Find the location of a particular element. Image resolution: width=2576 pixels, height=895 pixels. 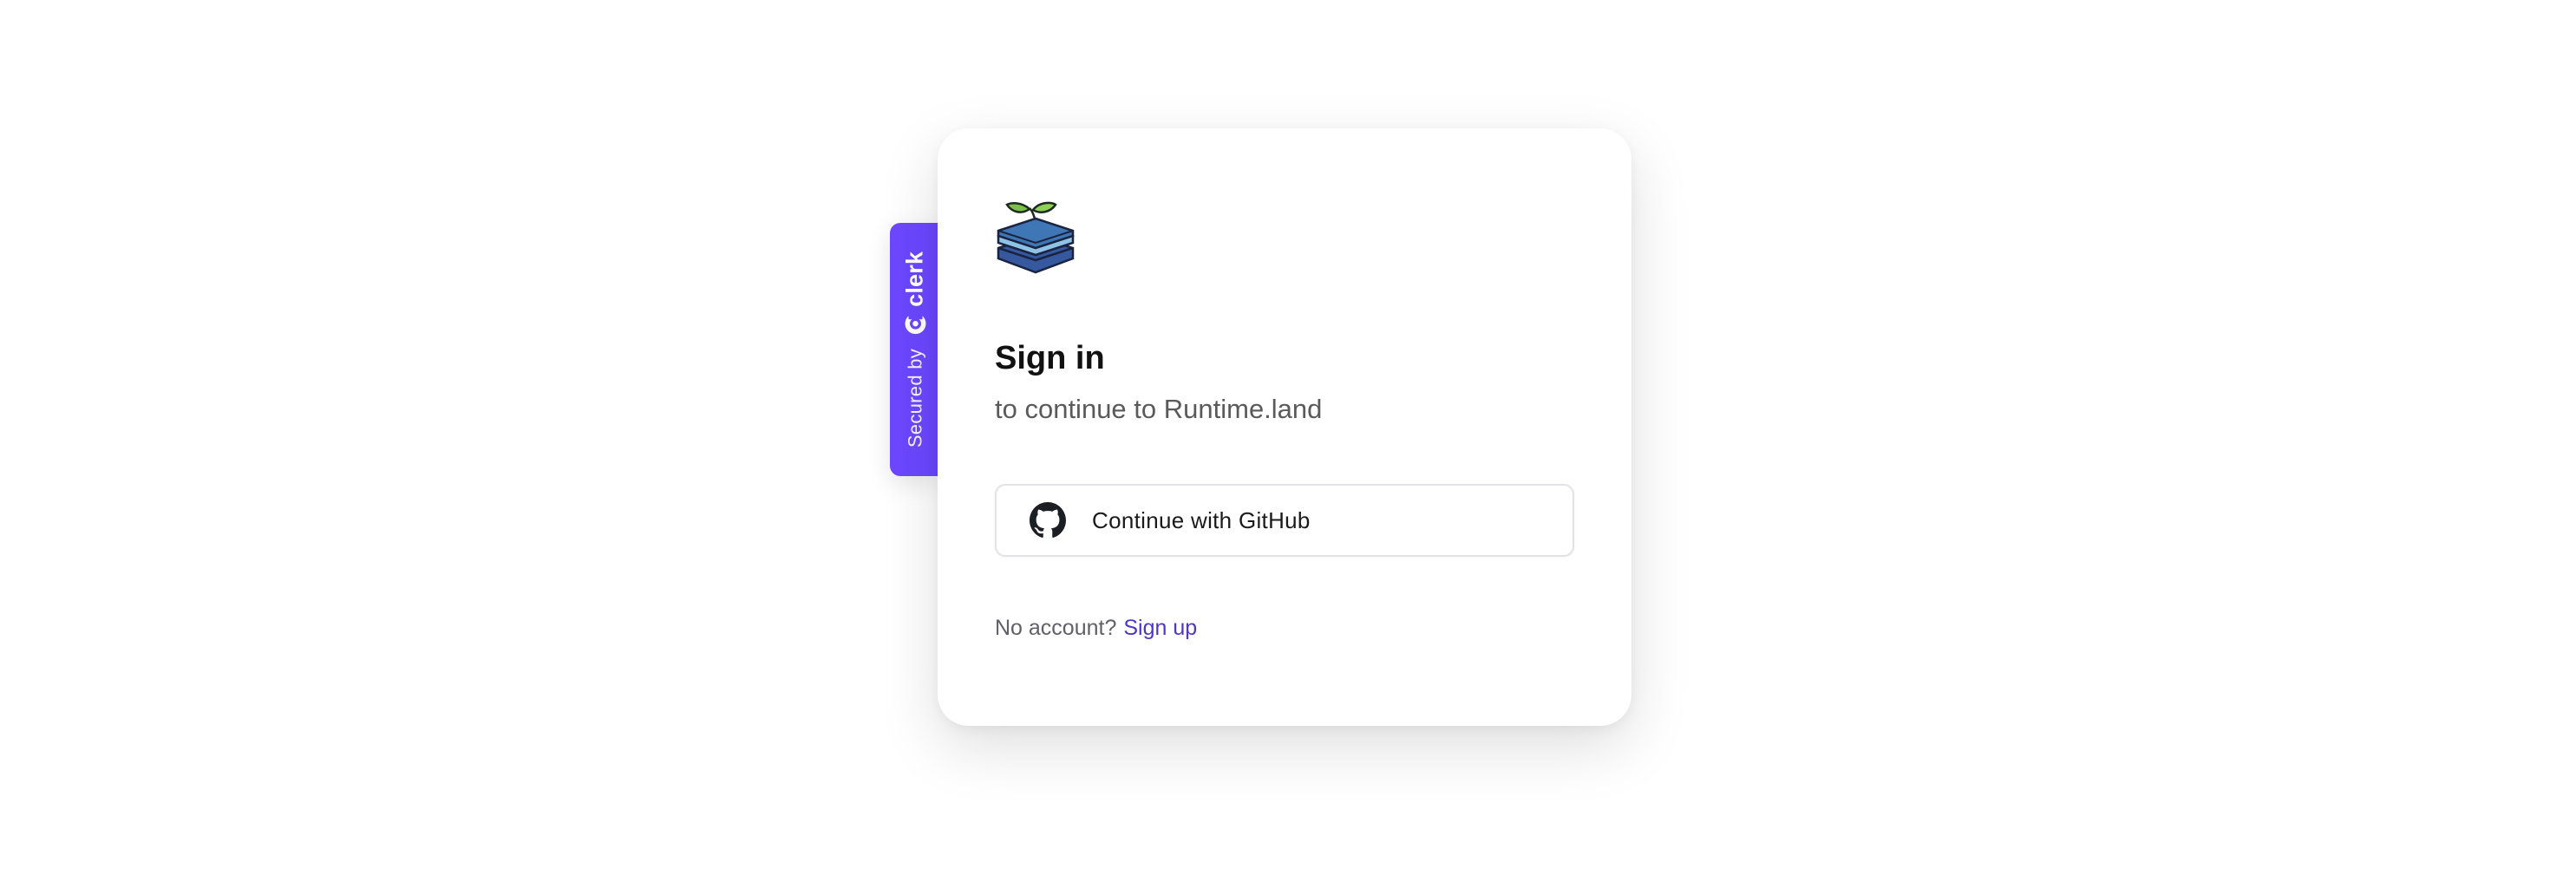

sign-up-prompt: No account? Sign up is located at coordinates (1096, 628).